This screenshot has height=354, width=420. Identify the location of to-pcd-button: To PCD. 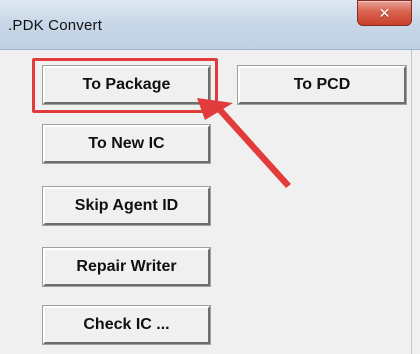
(322, 85).